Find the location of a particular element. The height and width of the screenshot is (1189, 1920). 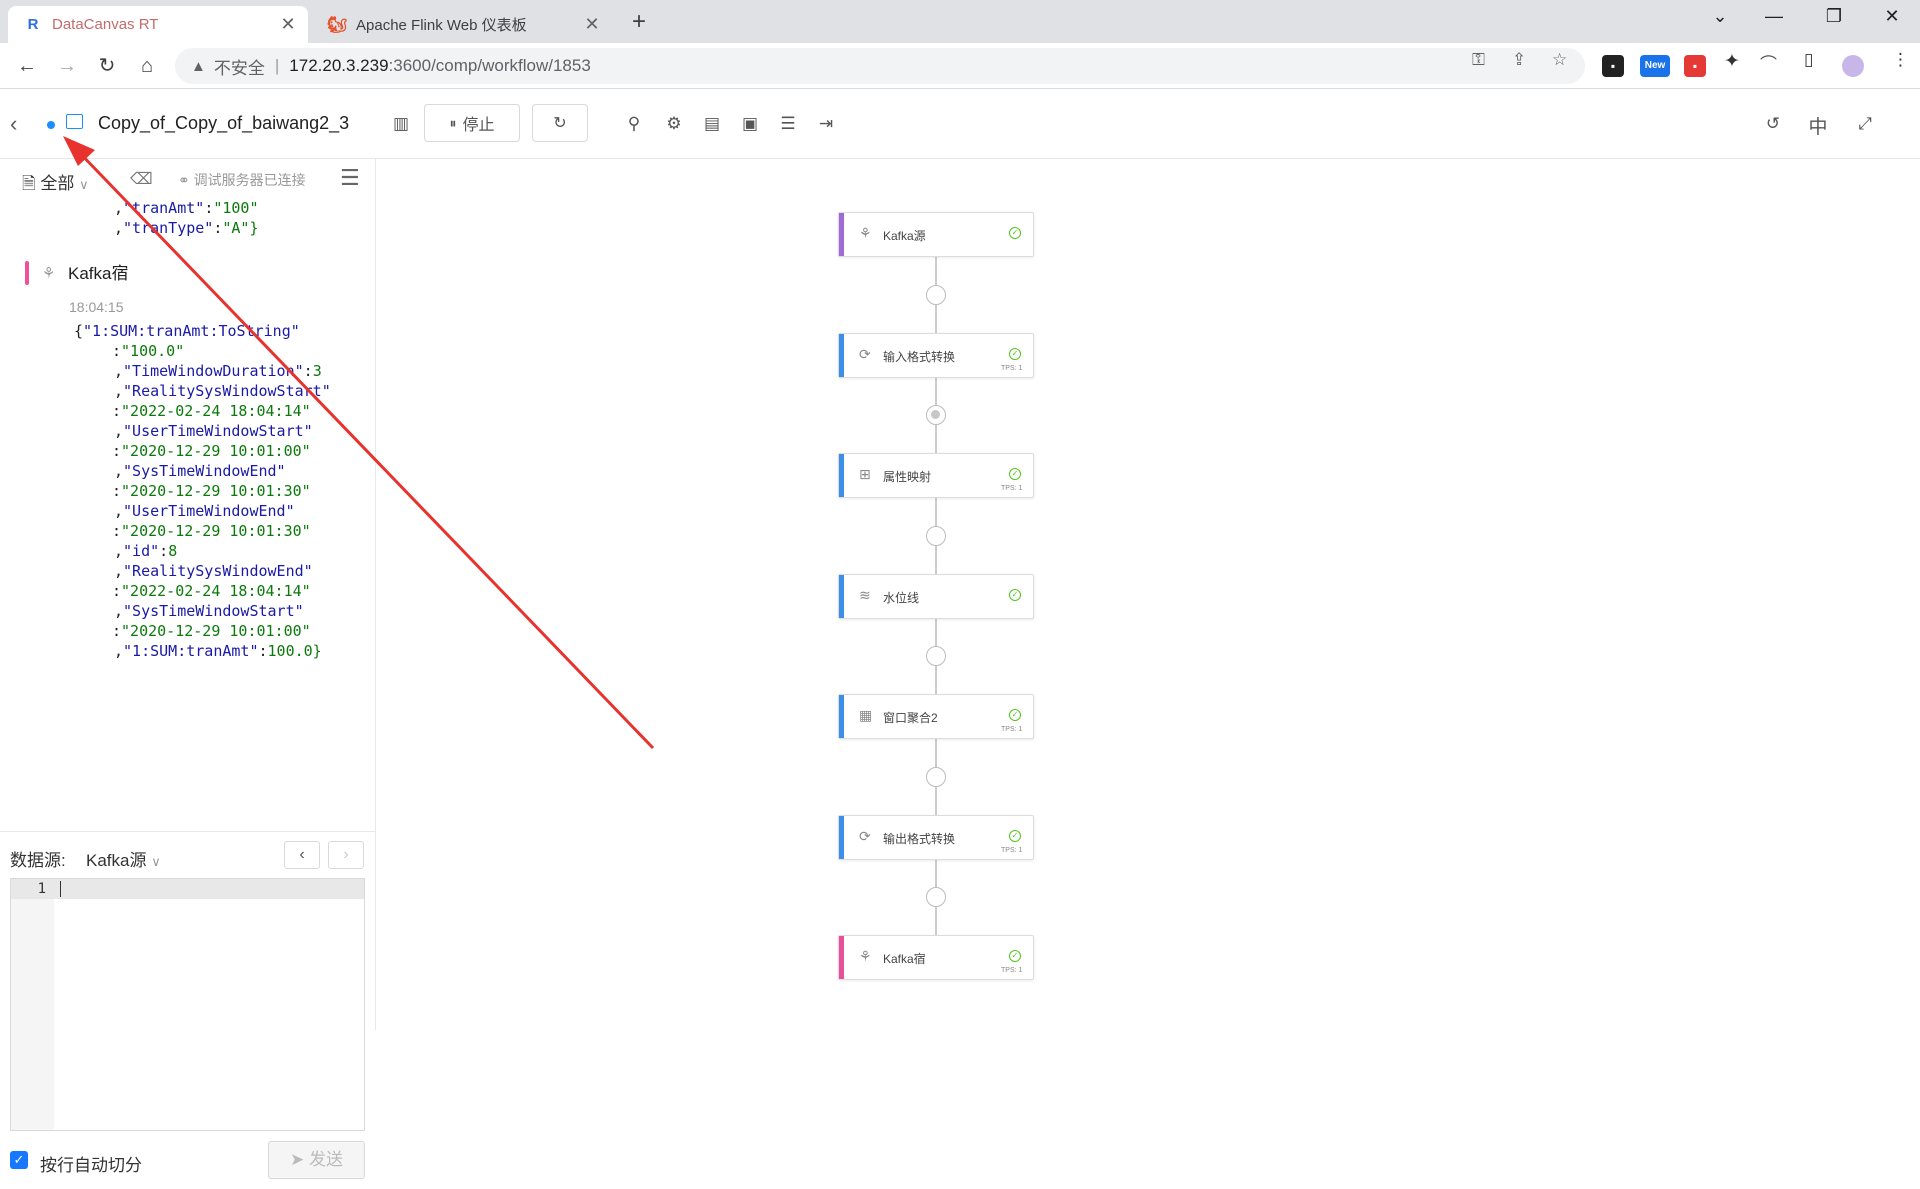

page-title: Copy_of_Copy_of_baiwang2_3 is located at coordinates (224, 123).